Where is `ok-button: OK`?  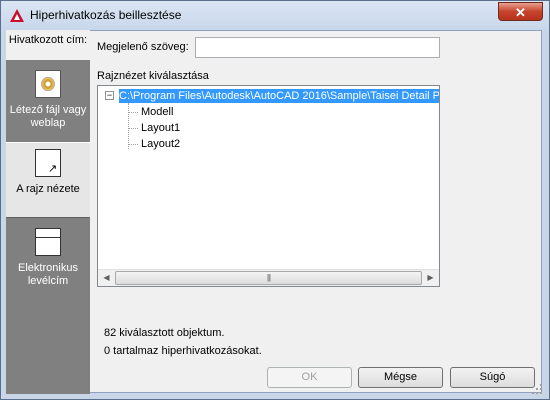
ok-button: OK is located at coordinates (309, 377).